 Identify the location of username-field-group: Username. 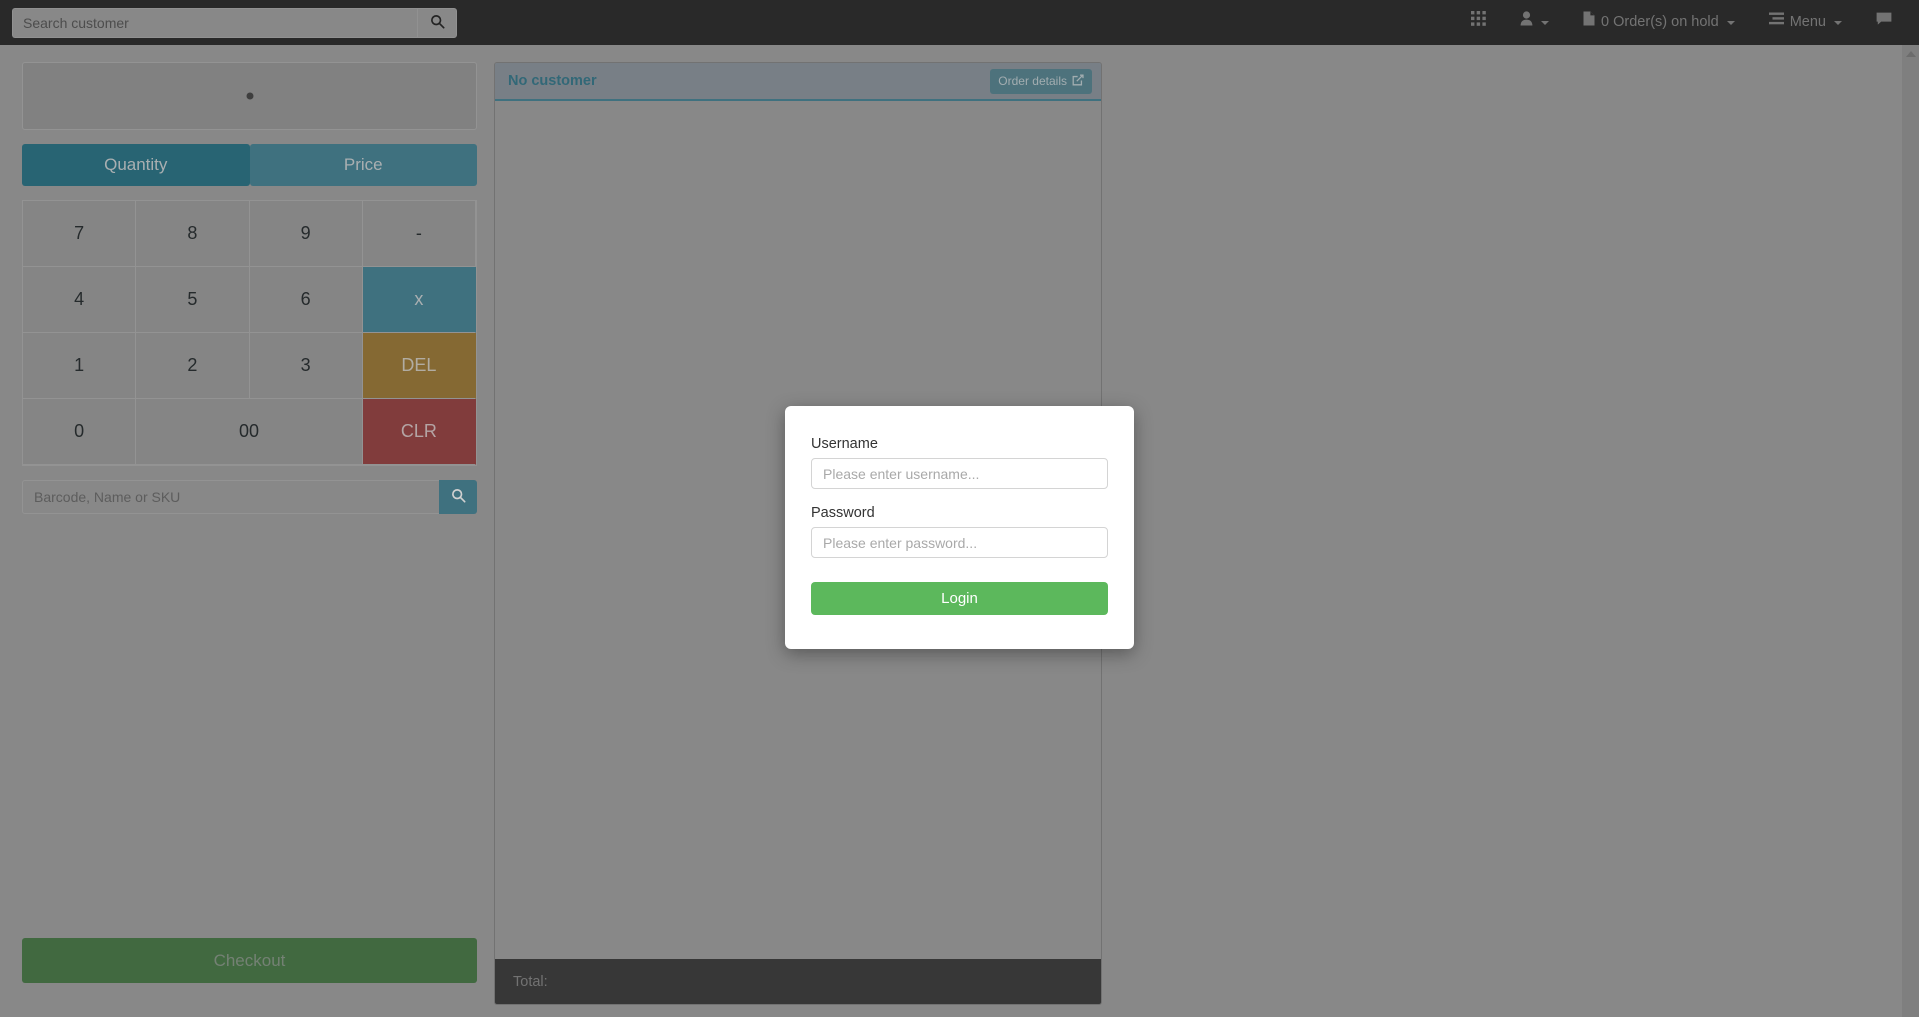
(959, 462).